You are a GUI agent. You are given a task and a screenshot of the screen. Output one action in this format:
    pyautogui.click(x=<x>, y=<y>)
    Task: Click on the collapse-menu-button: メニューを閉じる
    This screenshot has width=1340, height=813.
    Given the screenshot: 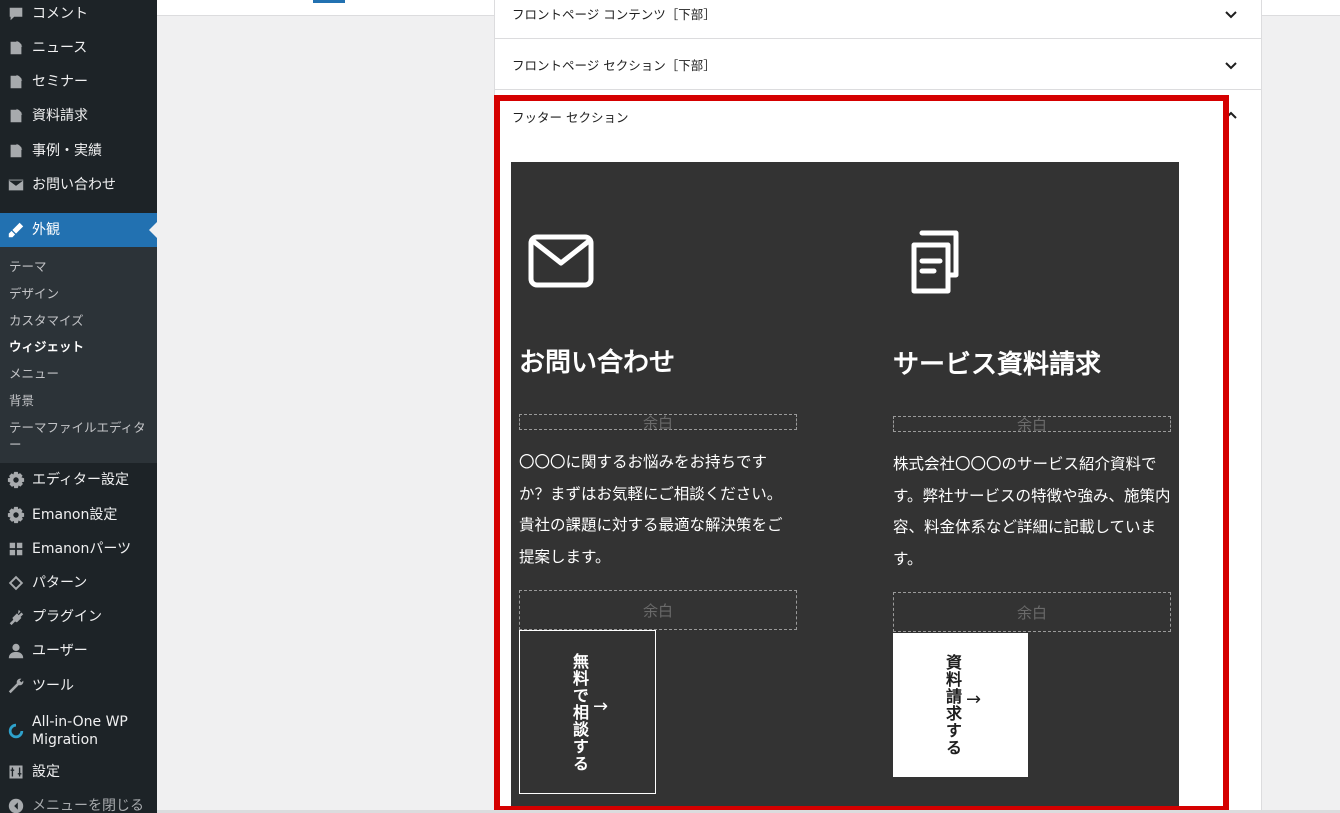 What is the action you would take?
    pyautogui.click(x=78, y=801)
    